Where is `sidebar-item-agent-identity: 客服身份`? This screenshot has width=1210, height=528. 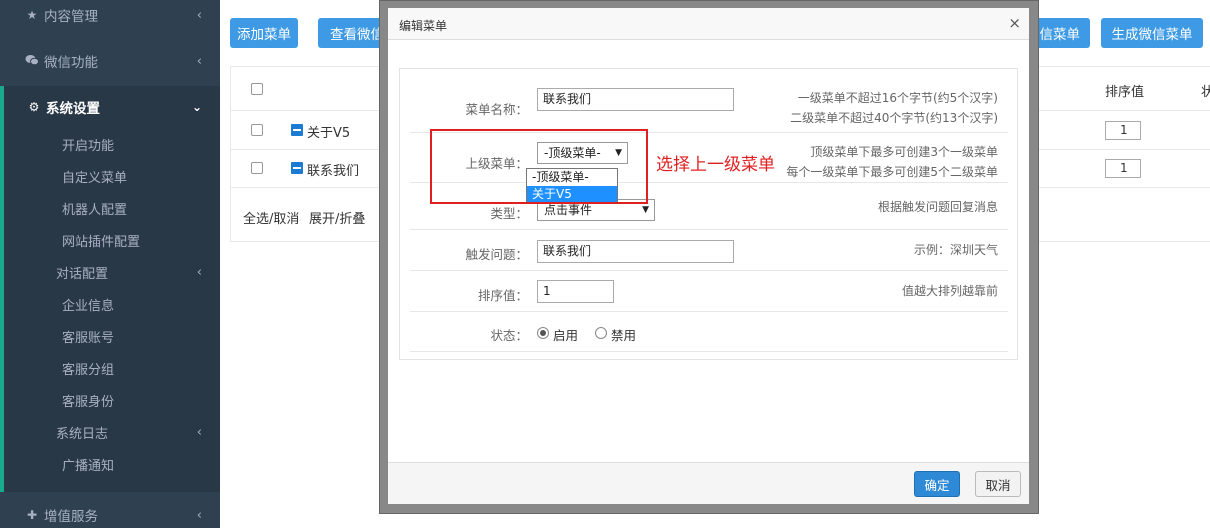
sidebar-item-agent-identity: 客服身份 is located at coordinates (112, 400).